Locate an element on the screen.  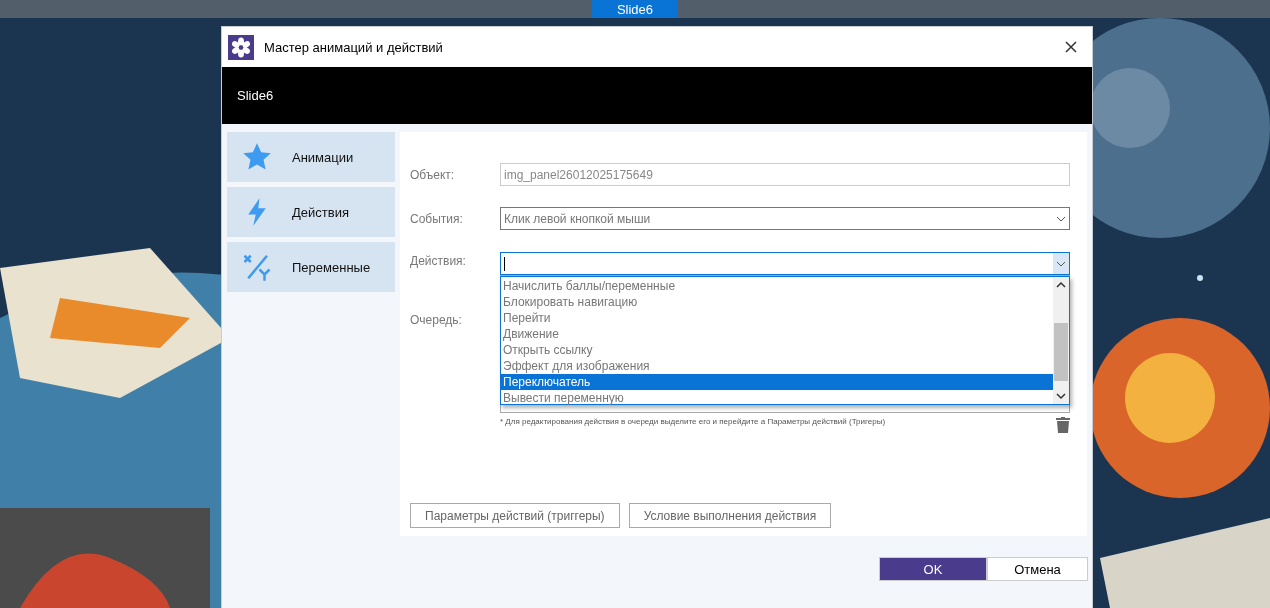
scroll-up-icon is located at coordinates (1061, 285).